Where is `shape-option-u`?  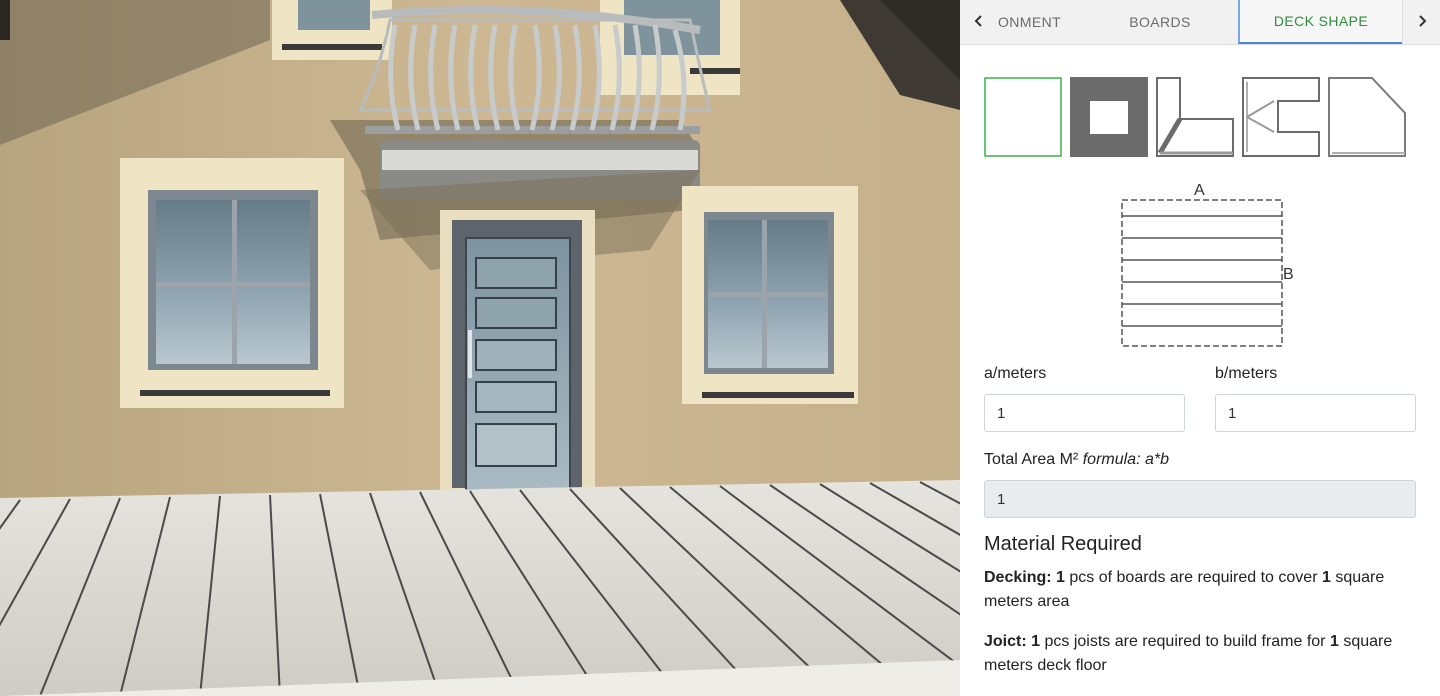
shape-option-u is located at coordinates (1281, 117).